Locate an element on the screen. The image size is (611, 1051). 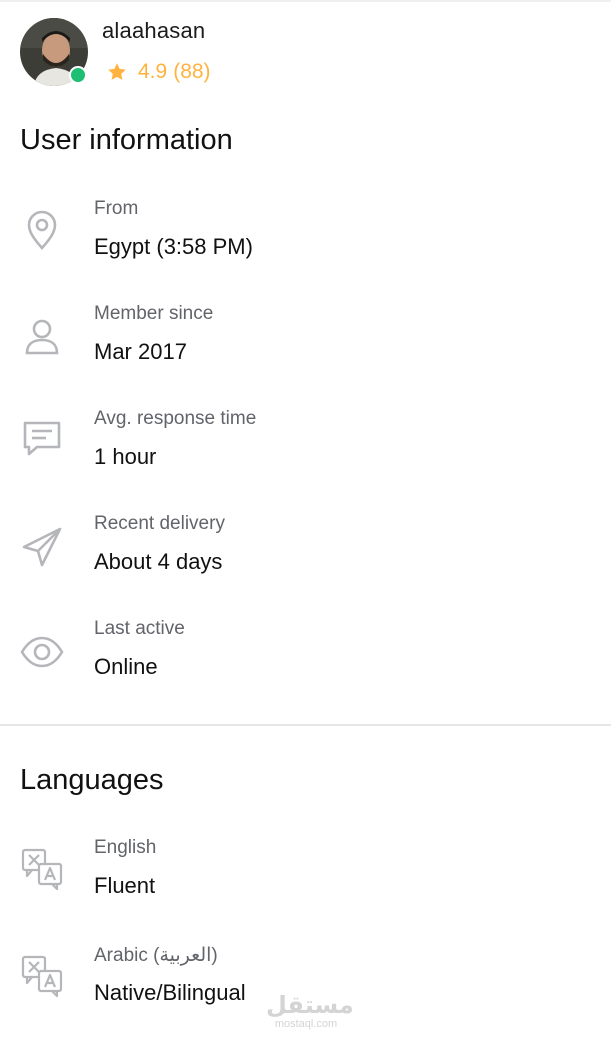
info-row-member-since: Member since Mar 2017 is located at coordinates (305, 348).